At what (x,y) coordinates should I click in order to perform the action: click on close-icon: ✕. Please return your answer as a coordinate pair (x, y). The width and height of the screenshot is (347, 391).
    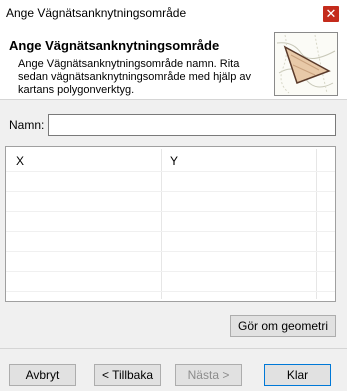
    Looking at the image, I should click on (331, 13).